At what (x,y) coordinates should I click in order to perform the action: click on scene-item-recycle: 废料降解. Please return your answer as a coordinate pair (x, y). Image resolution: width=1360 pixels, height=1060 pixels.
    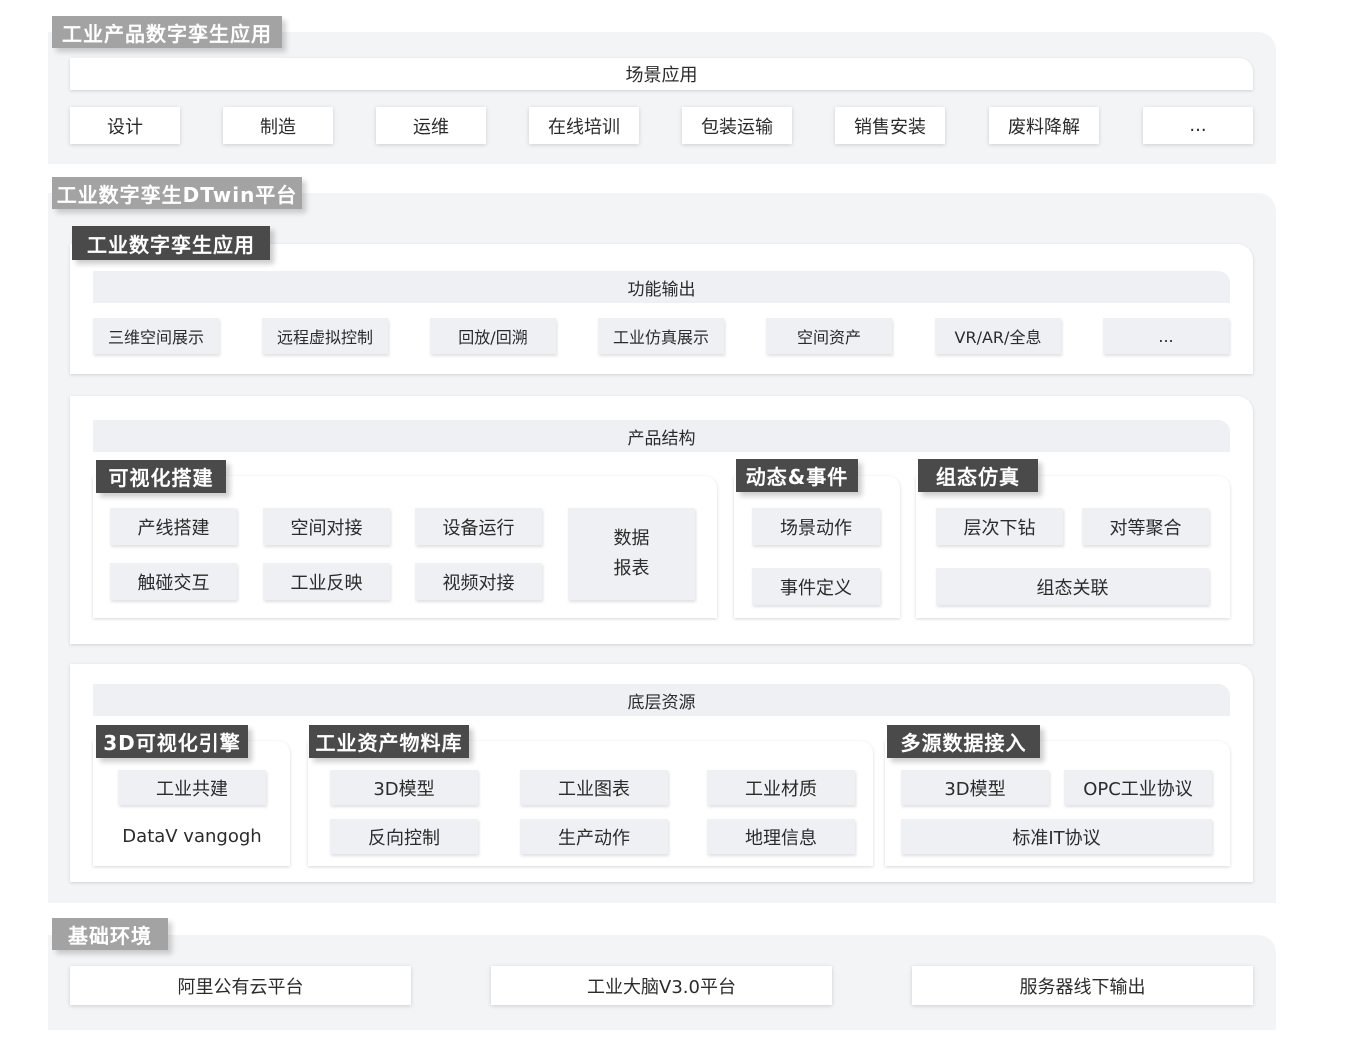
    Looking at the image, I should click on (1044, 125).